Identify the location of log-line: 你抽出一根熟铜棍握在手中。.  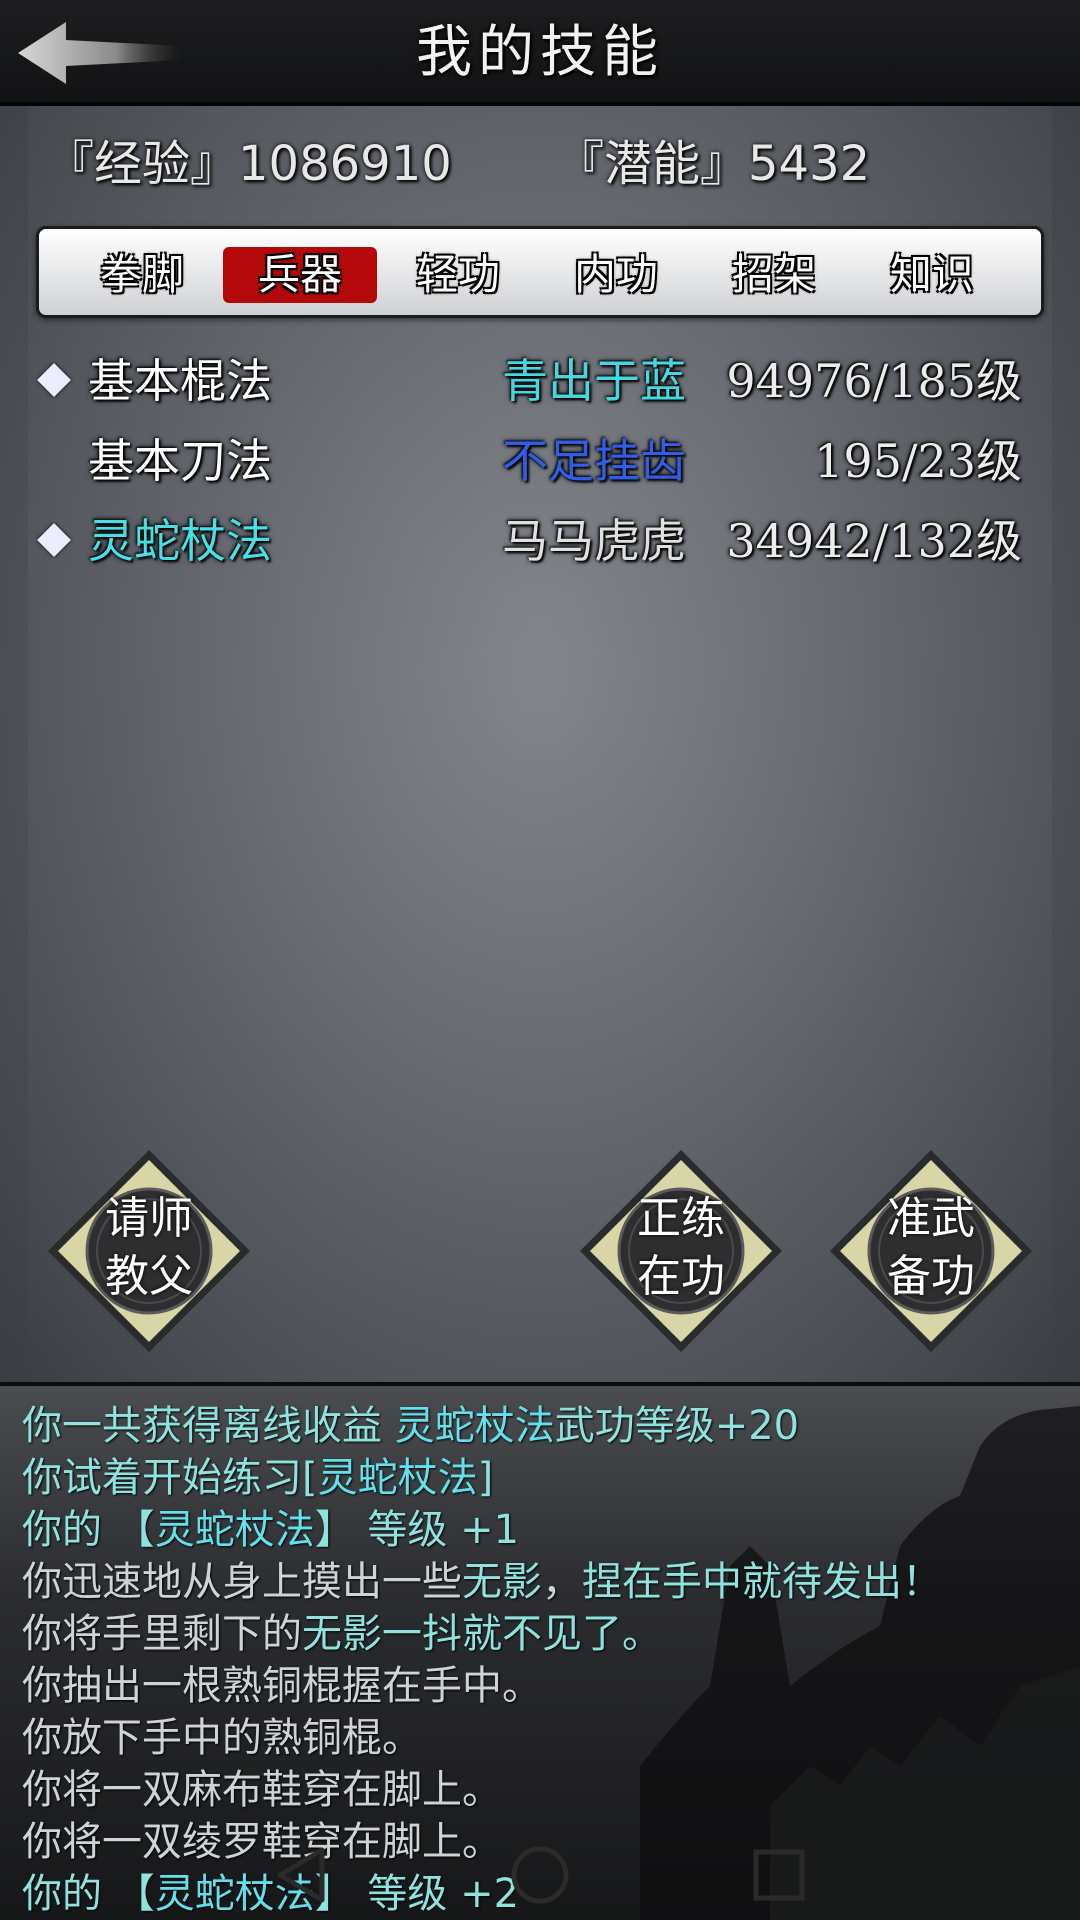
(547, 1686).